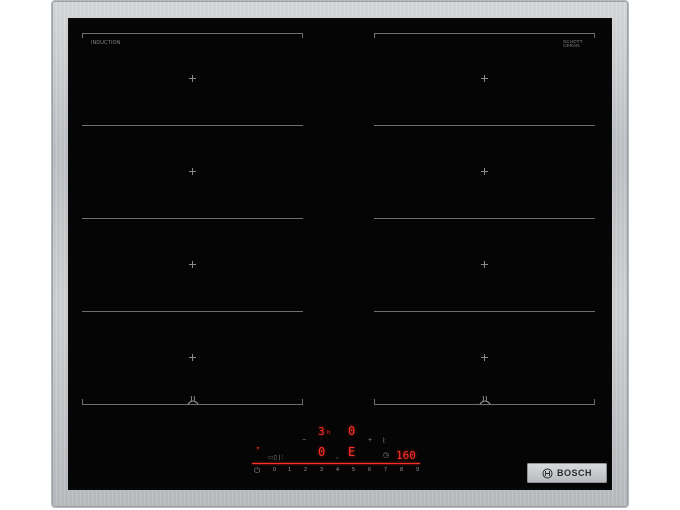 The width and height of the screenshot is (680, 510). What do you see at coordinates (406, 455) in the screenshot?
I see `frying-temp-display: 160` at bounding box center [406, 455].